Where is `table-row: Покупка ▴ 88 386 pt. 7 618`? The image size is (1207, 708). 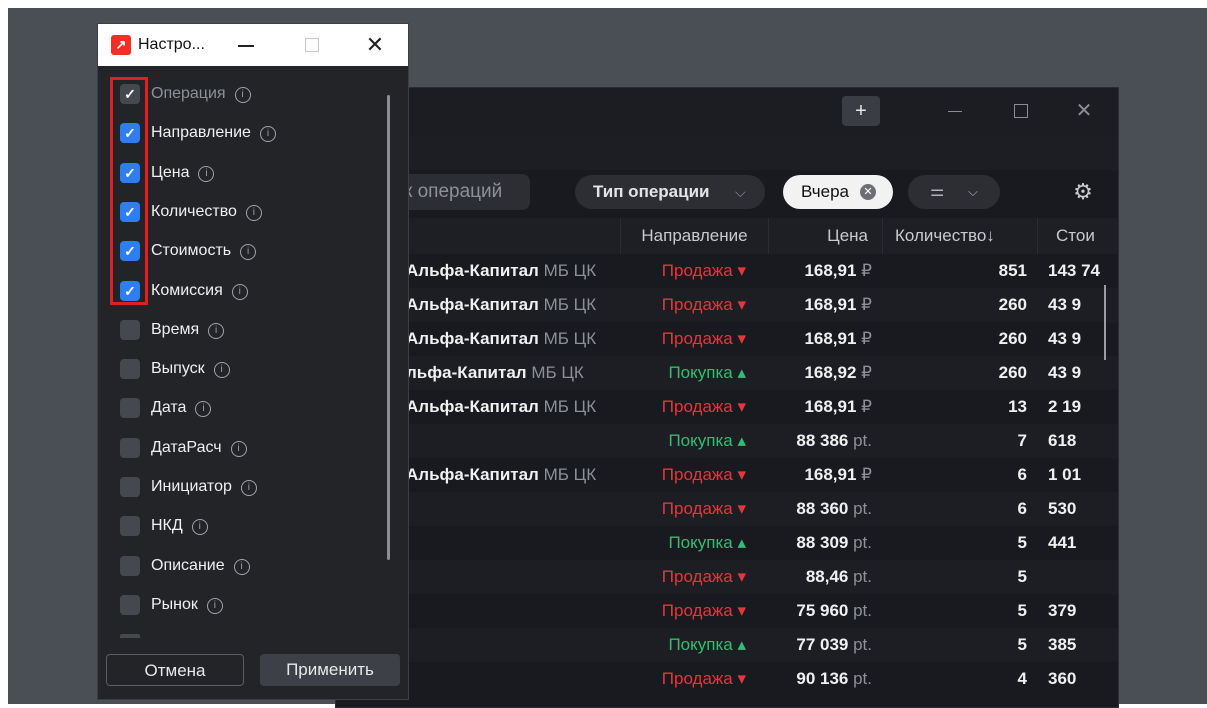
table-row: Покупка ▴ 88 386 pt. 7 618 is located at coordinates (727, 441).